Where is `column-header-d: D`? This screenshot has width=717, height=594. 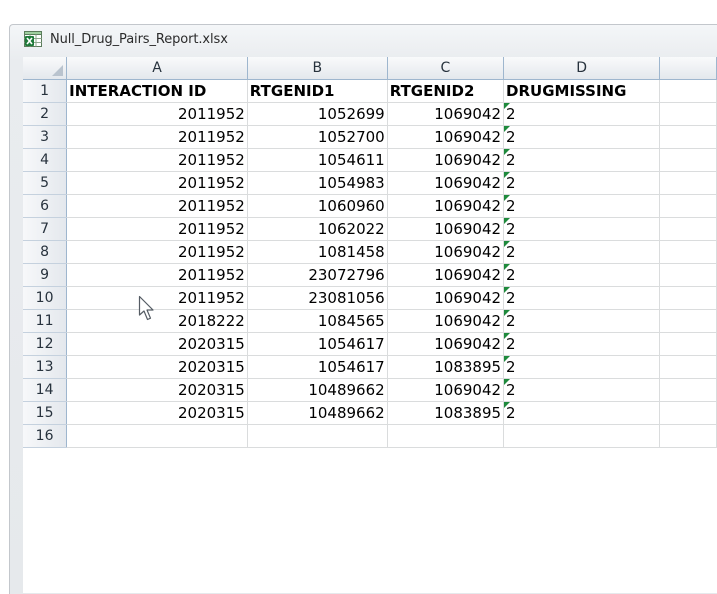 column-header-d: D is located at coordinates (582, 68).